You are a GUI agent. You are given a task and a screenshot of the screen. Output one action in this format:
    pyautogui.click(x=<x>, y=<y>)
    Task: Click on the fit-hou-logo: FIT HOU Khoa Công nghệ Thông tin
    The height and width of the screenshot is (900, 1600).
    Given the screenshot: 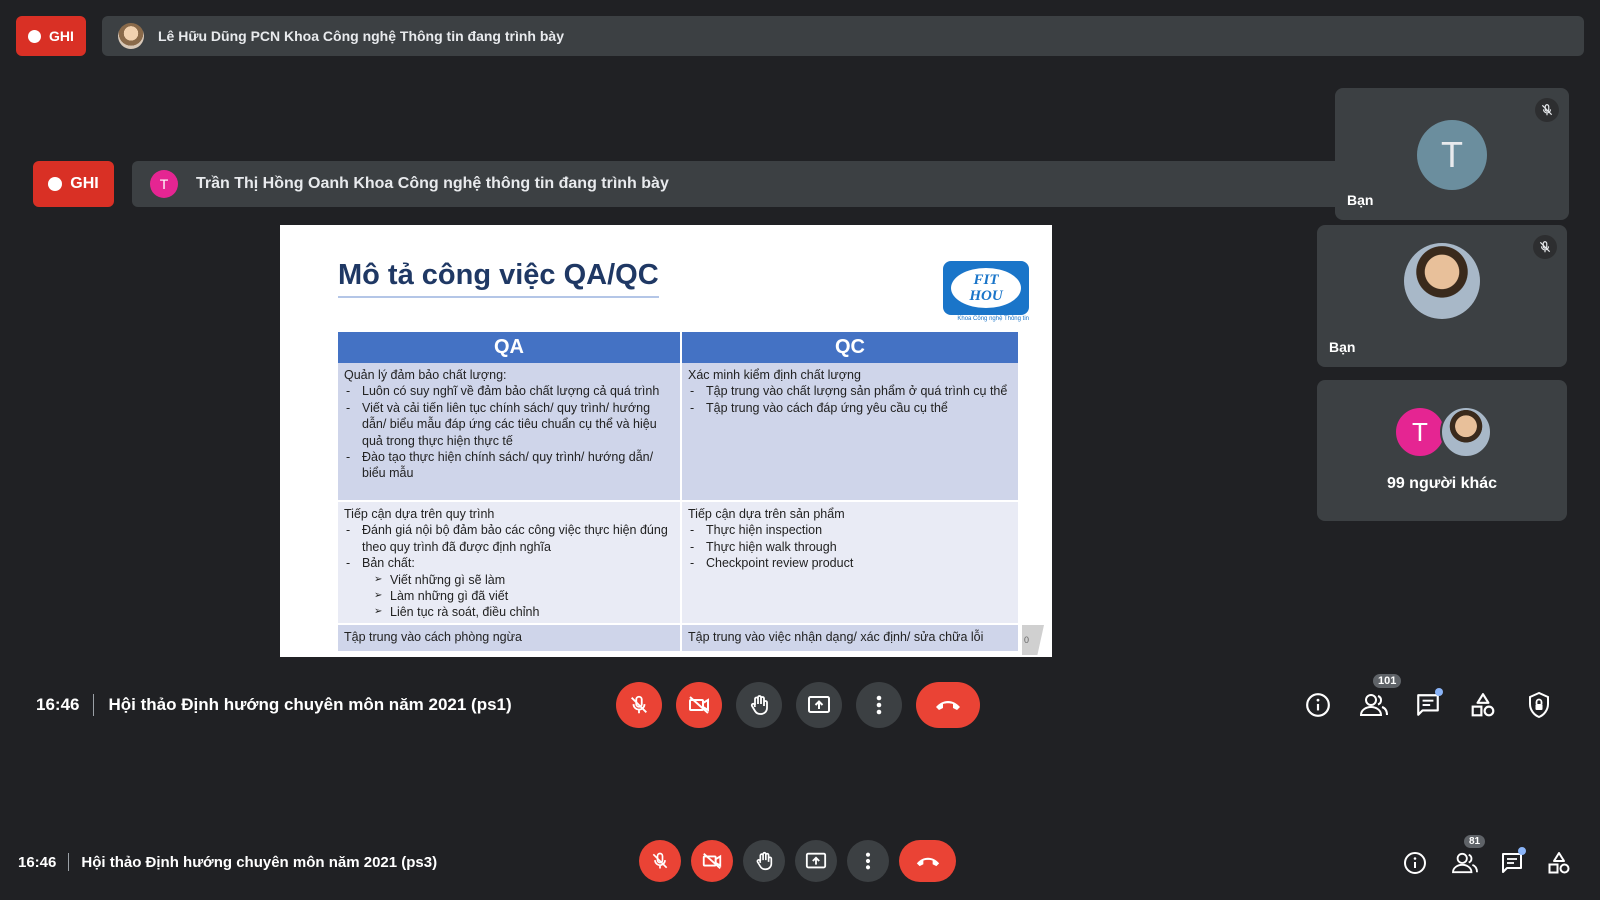 What is the action you would take?
    pyautogui.click(x=986, y=291)
    